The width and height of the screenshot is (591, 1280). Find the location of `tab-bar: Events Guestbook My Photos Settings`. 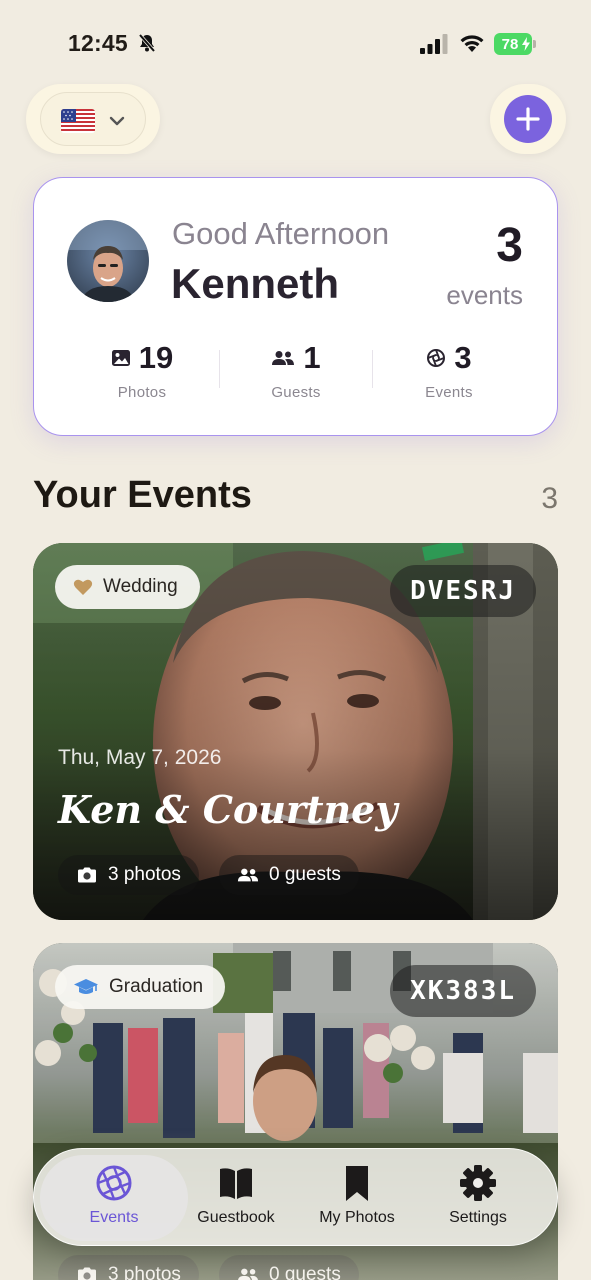

tab-bar: Events Guestbook My Photos Settings is located at coordinates (295, 1197).